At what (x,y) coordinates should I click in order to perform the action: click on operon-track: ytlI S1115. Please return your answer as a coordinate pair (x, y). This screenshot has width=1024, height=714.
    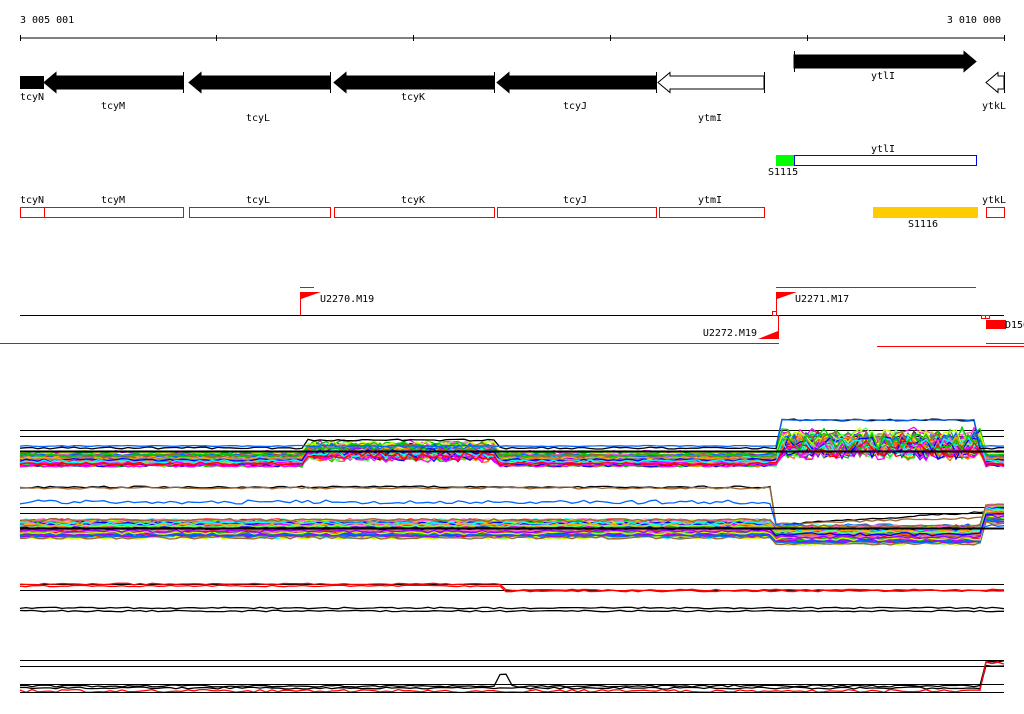
    Looking at the image, I should click on (872, 161).